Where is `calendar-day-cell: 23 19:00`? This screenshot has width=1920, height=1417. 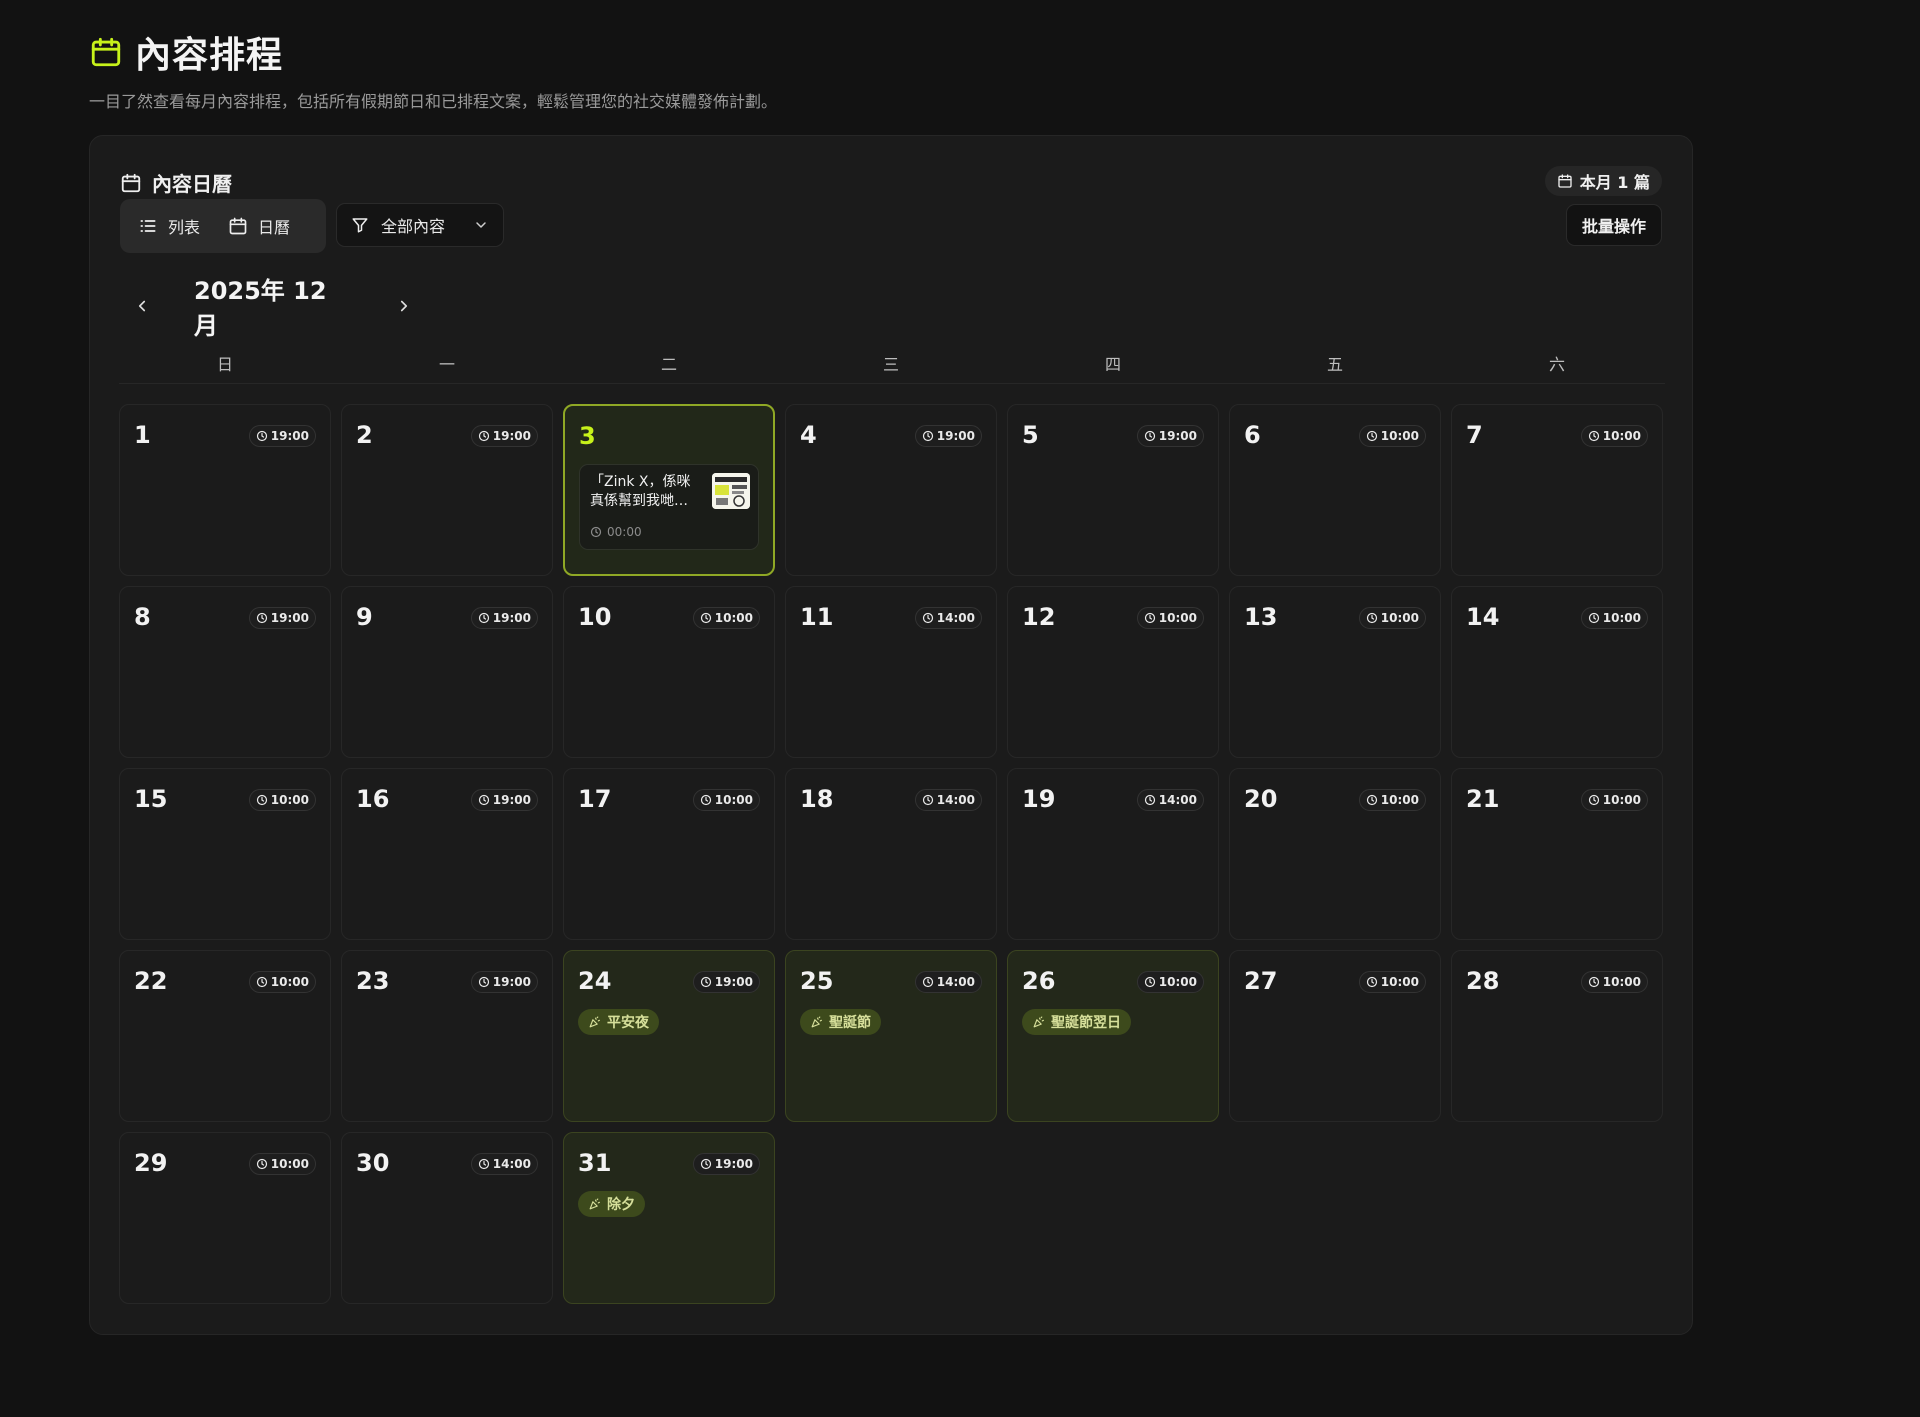
calendar-day-cell: 23 19:00 is located at coordinates (447, 1036).